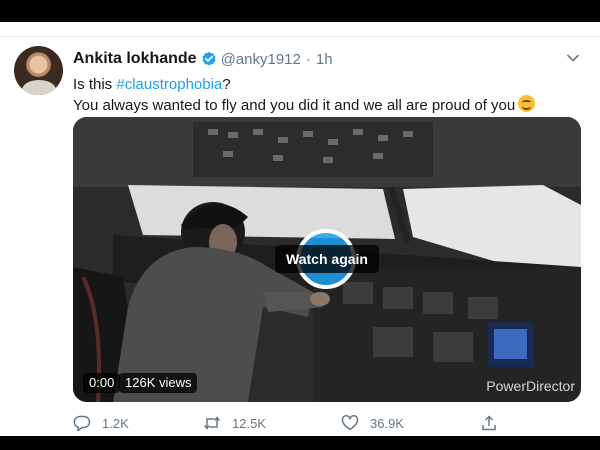  What do you see at coordinates (95, 84) in the screenshot?
I see `text-prefix: Is this` at bounding box center [95, 84].